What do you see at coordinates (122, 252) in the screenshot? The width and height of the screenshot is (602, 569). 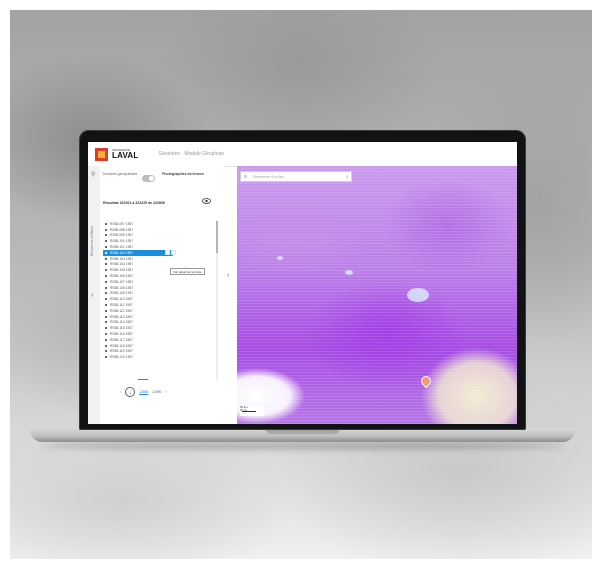 I see `list-item-label: RS55-102 1957` at bounding box center [122, 252].